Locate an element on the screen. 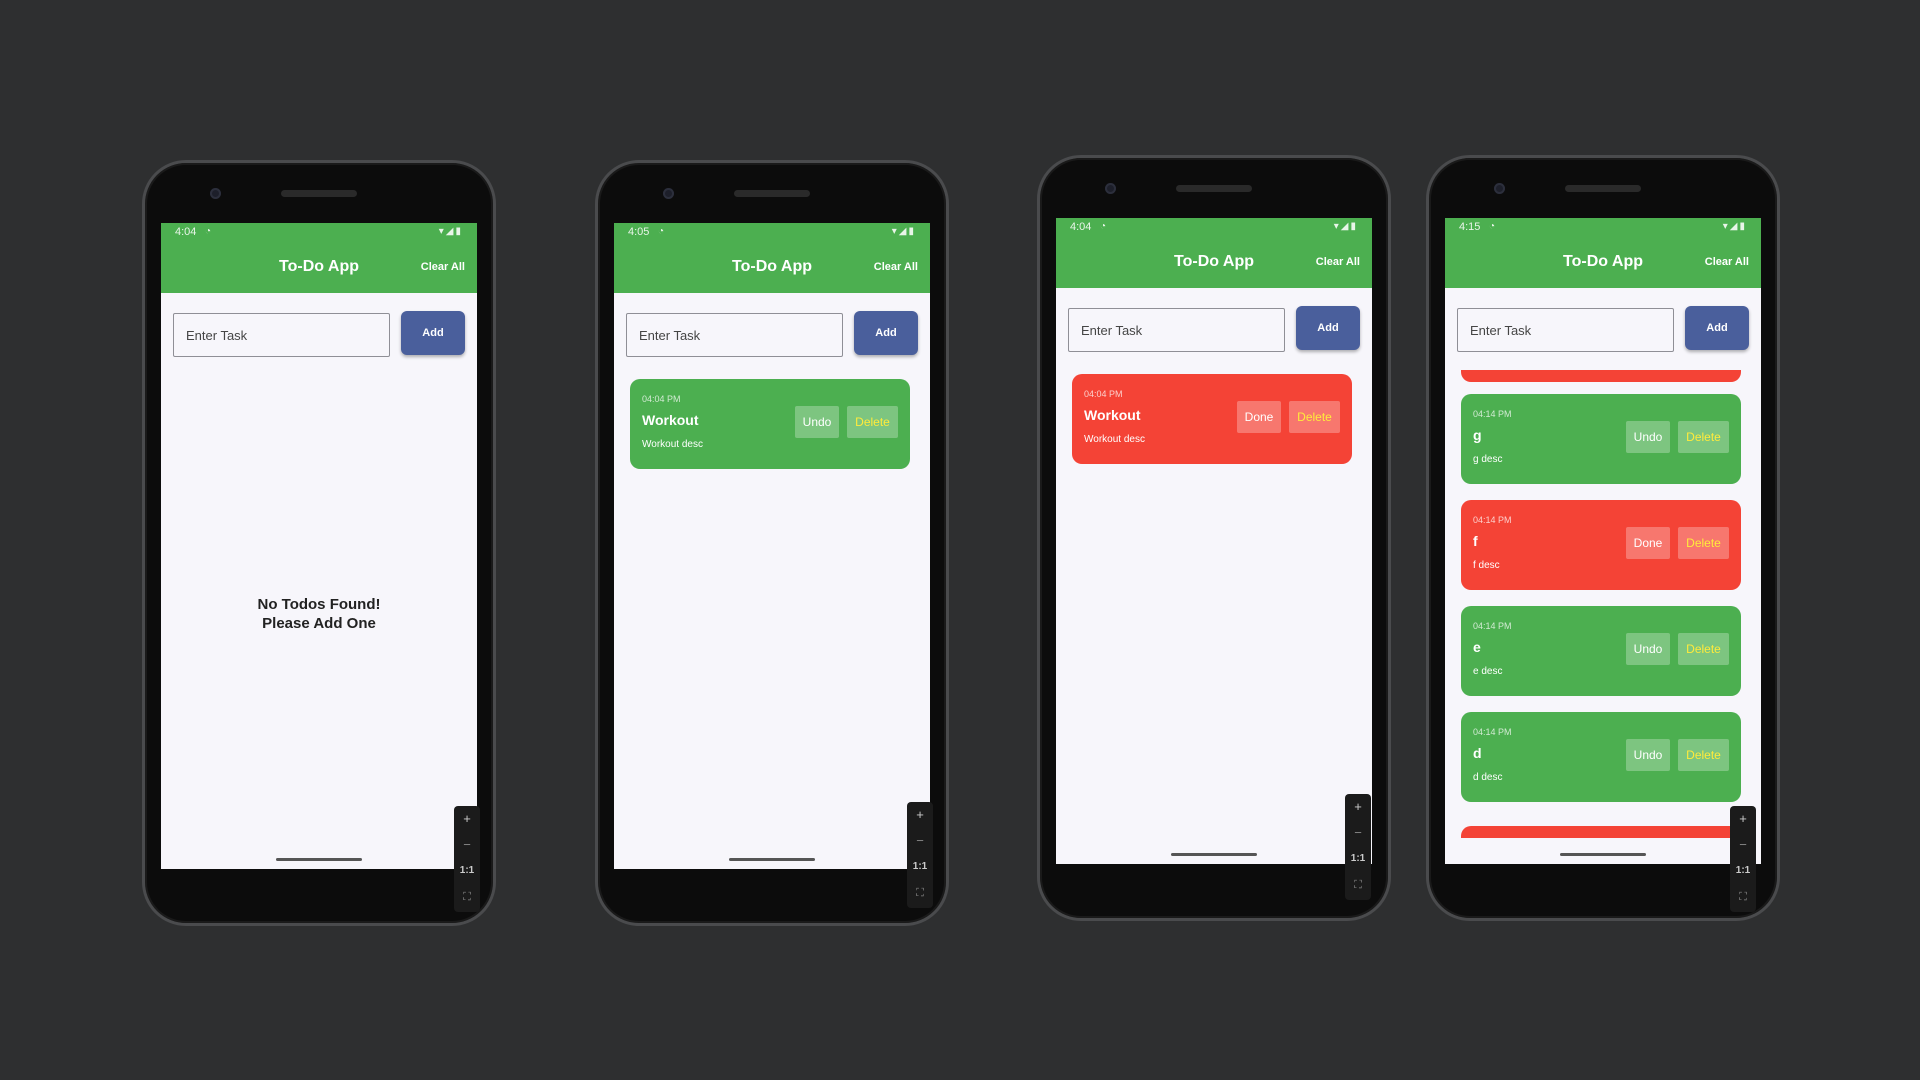  todo-desc: d desc is located at coordinates (1488, 777).